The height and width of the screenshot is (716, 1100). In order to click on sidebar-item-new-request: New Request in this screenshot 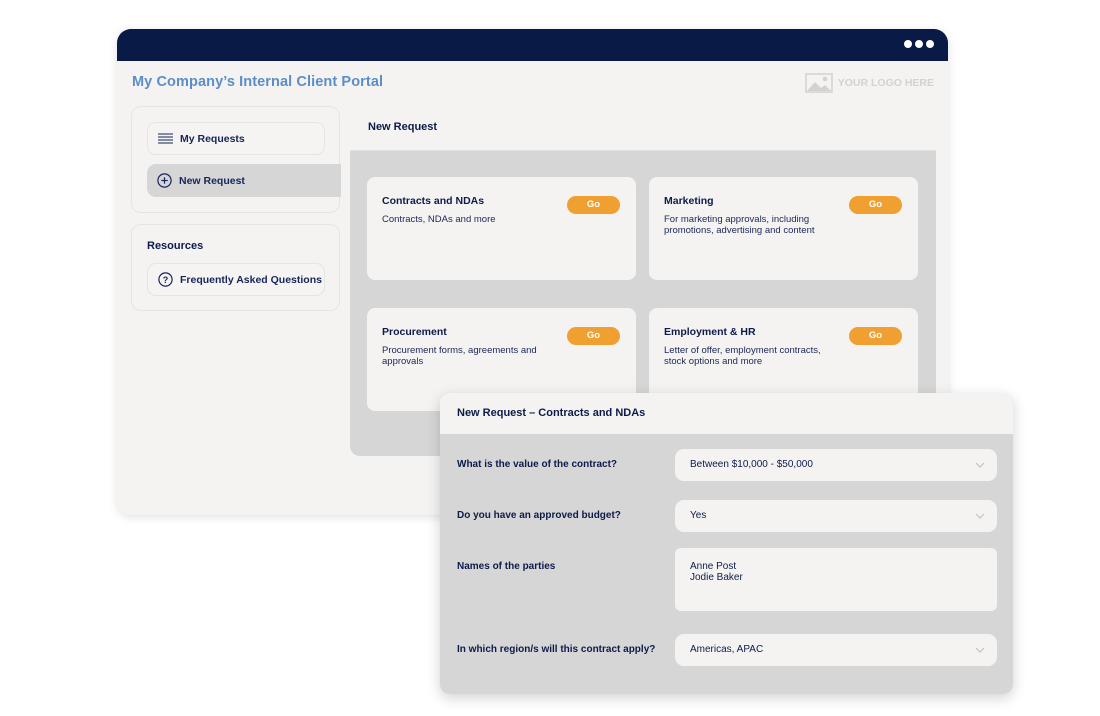, I will do `click(244, 180)`.